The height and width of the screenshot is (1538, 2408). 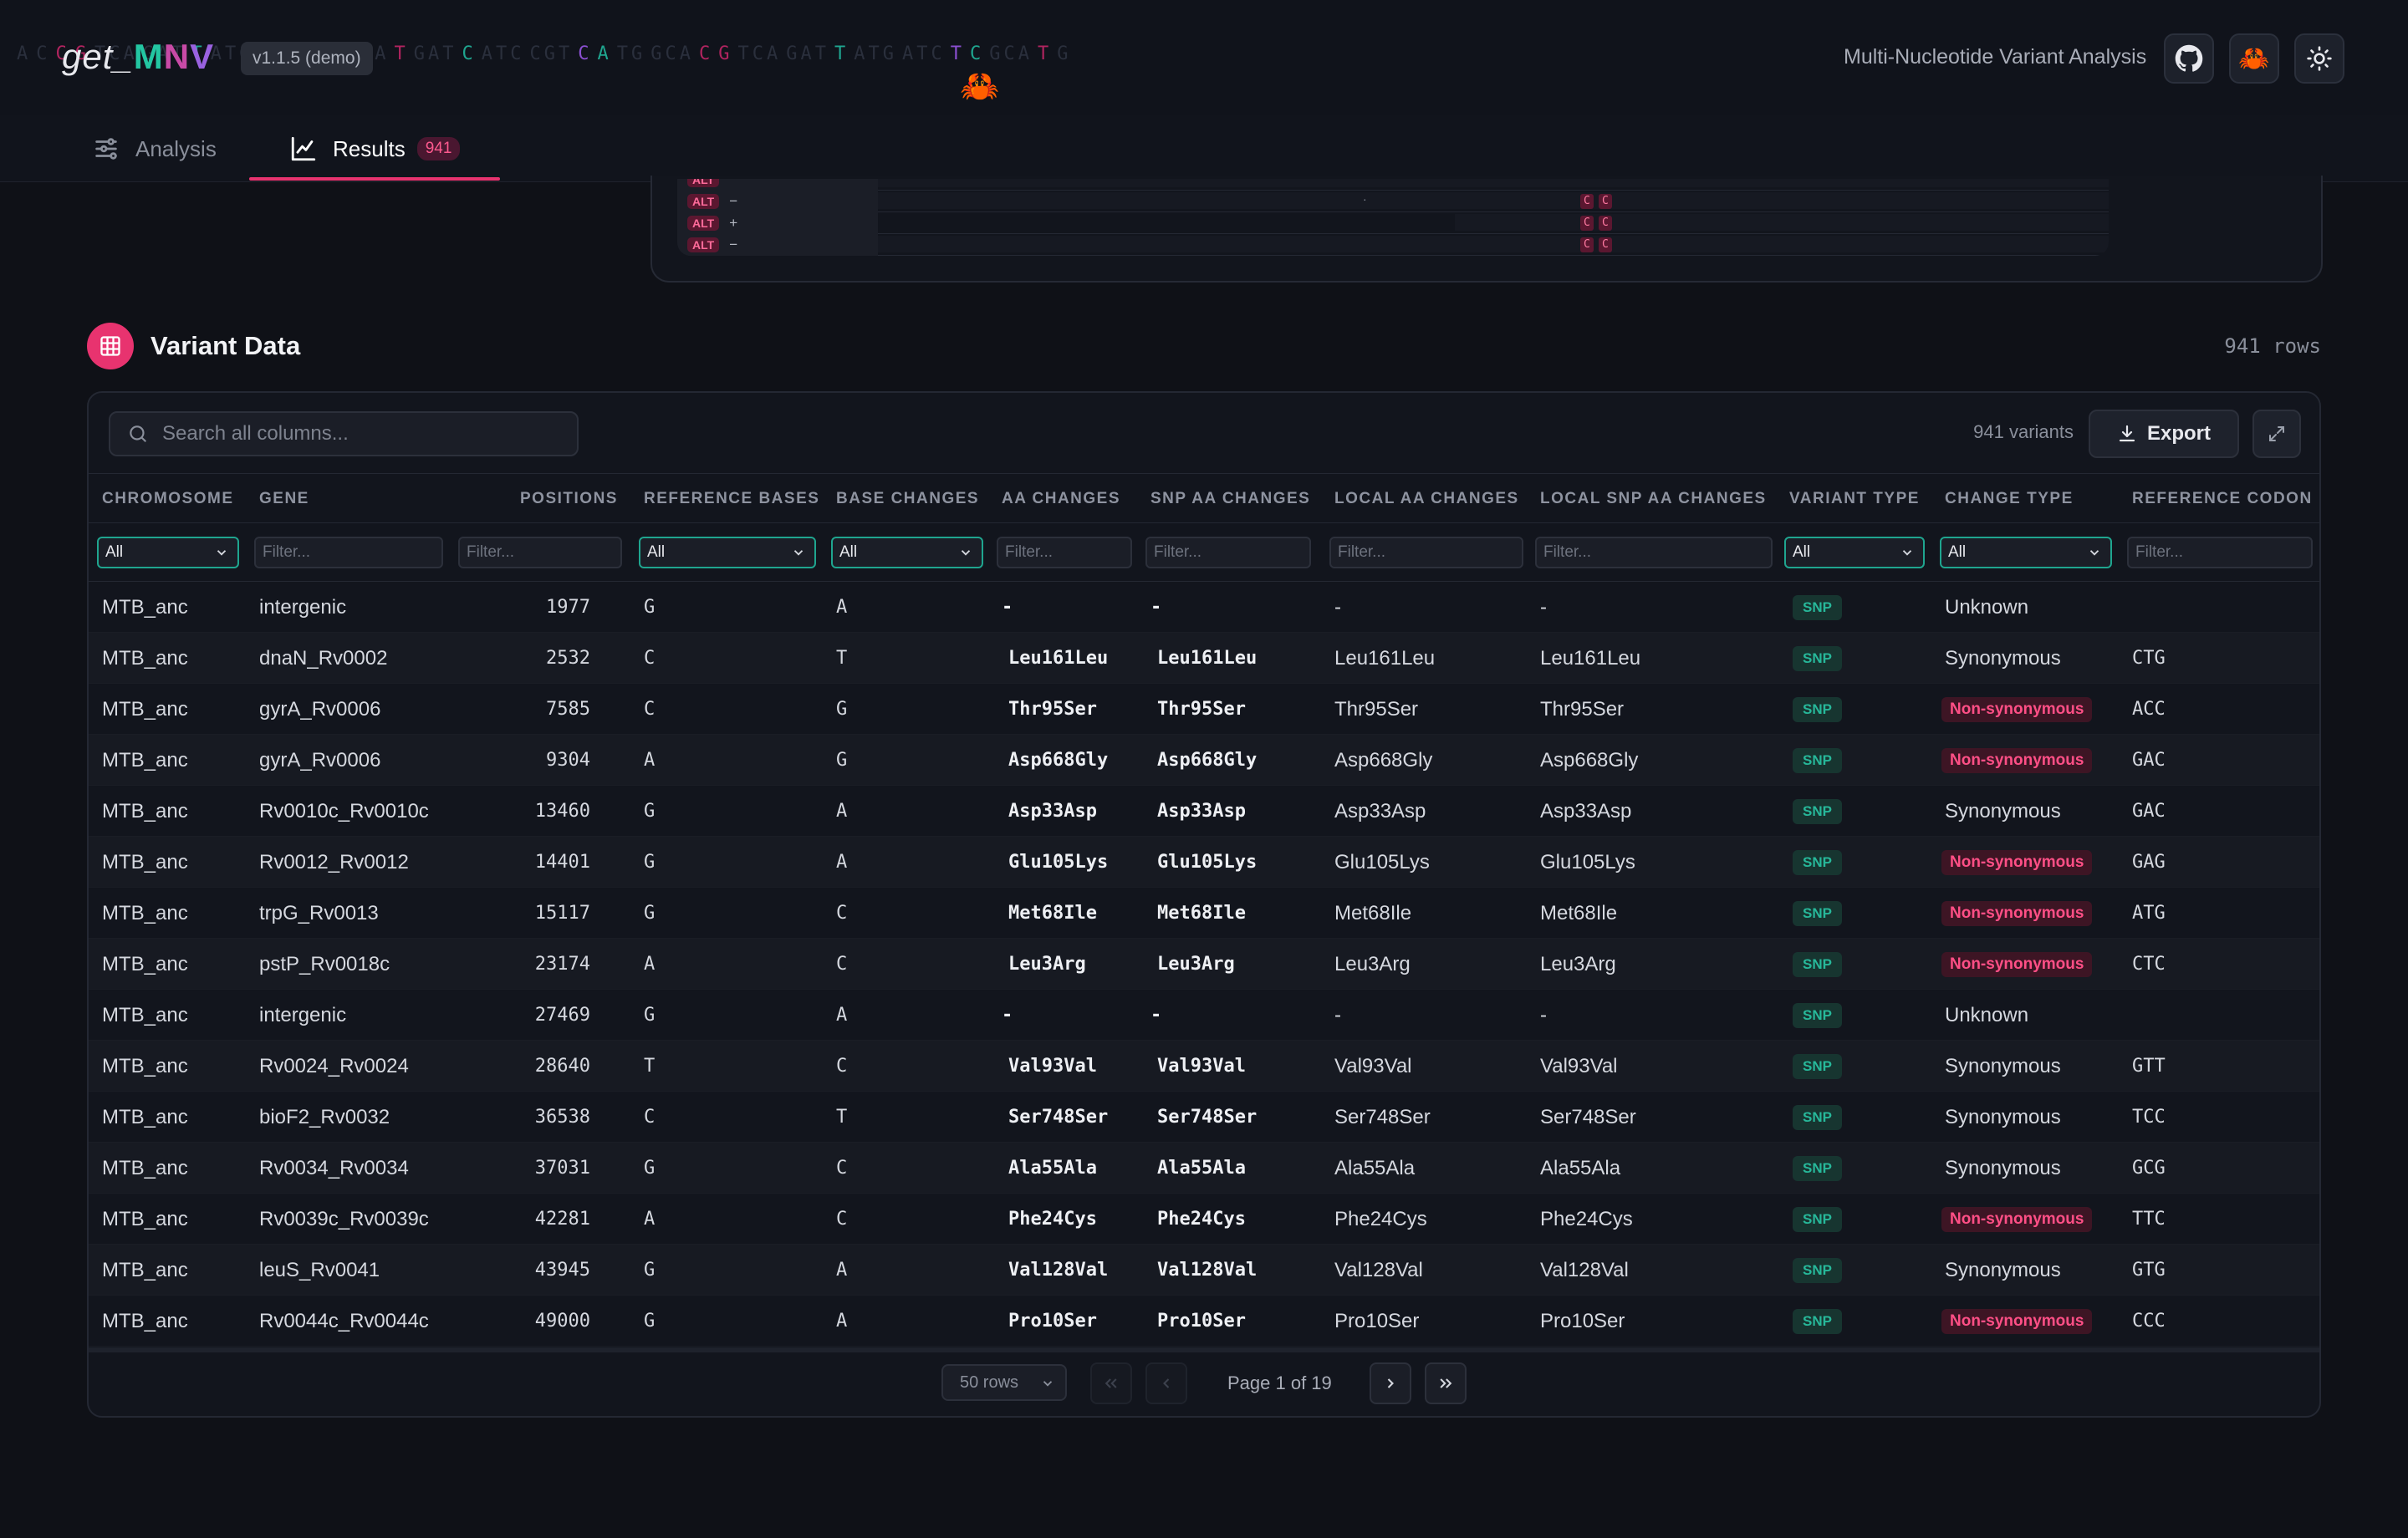 What do you see at coordinates (1393, 201) in the screenshot?
I see `alignment-row: ALT − · C C` at bounding box center [1393, 201].